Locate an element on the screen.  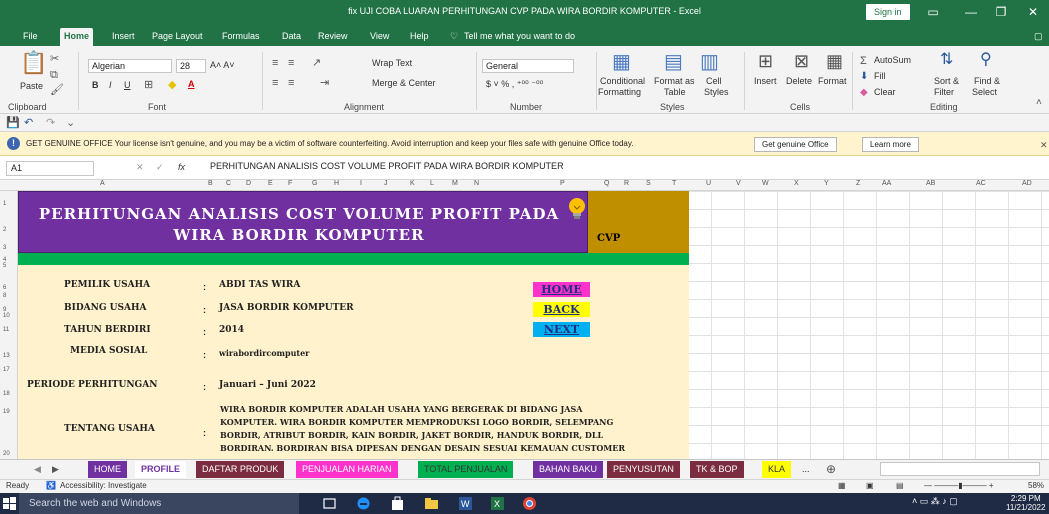
column-header: Y is located at coordinates (826, 183).